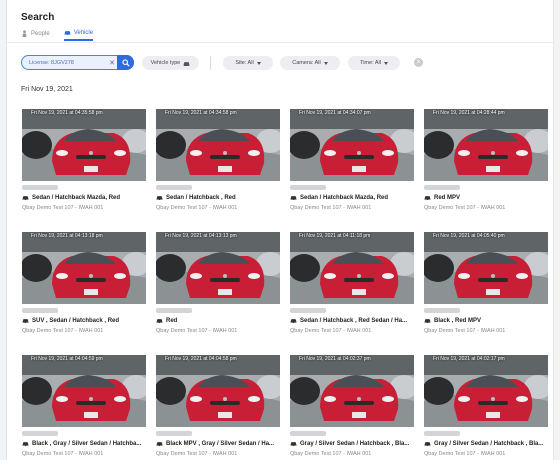 The height and width of the screenshot is (464, 560). I want to click on time-filter-label: Time: All, so click(370, 63).